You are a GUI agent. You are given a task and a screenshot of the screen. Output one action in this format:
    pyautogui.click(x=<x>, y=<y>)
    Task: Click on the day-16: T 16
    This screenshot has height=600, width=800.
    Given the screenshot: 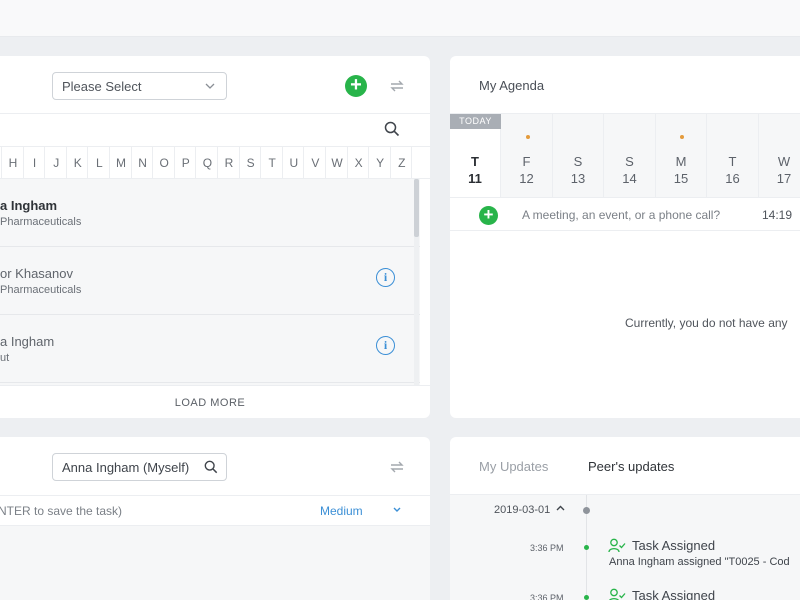 What is the action you would take?
    pyautogui.click(x=733, y=155)
    